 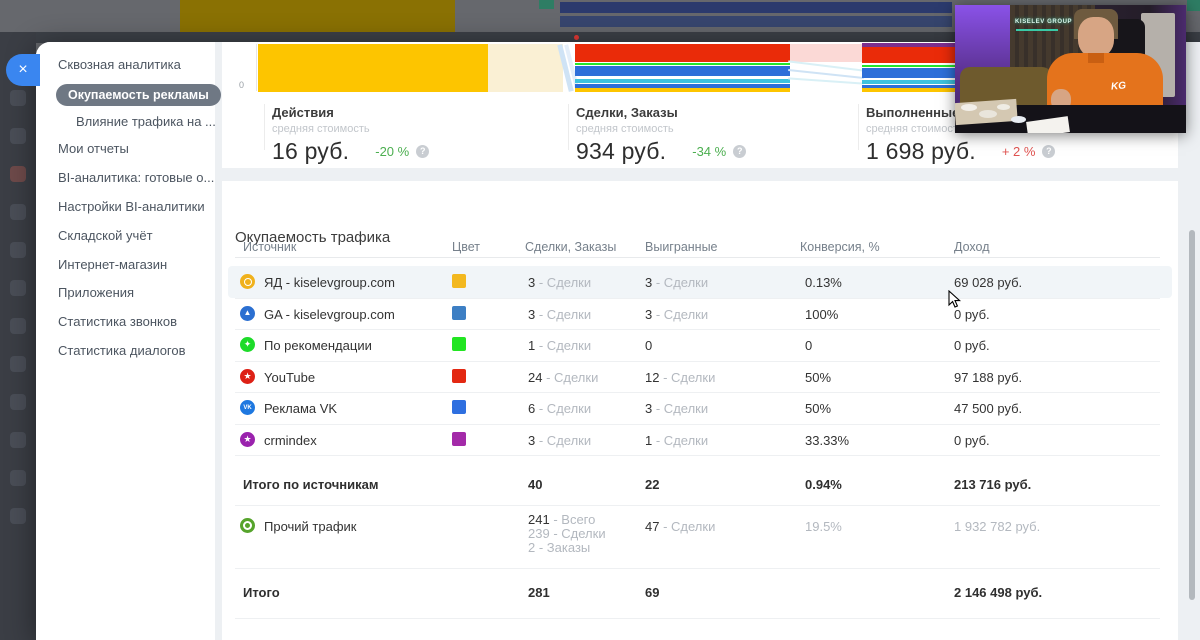 What do you see at coordinates (23, 70) in the screenshot?
I see `close-button: ×` at bounding box center [23, 70].